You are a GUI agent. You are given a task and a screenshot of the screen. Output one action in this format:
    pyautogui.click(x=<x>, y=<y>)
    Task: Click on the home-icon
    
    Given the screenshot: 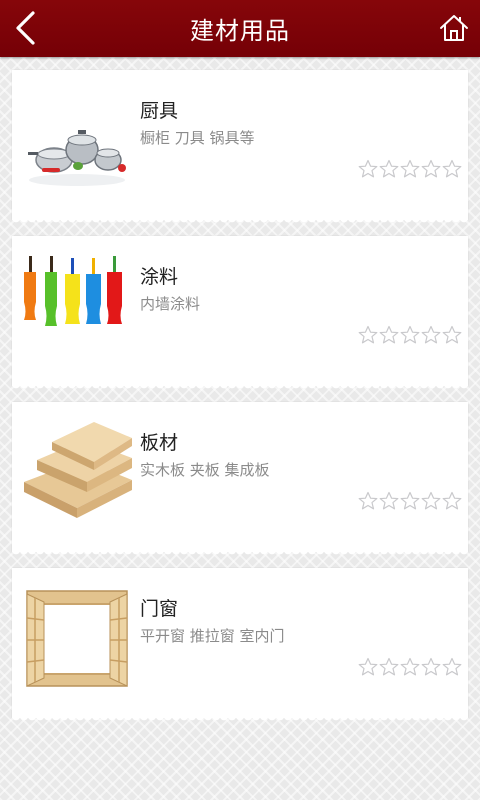 What is the action you would take?
    pyautogui.click(x=454, y=28)
    